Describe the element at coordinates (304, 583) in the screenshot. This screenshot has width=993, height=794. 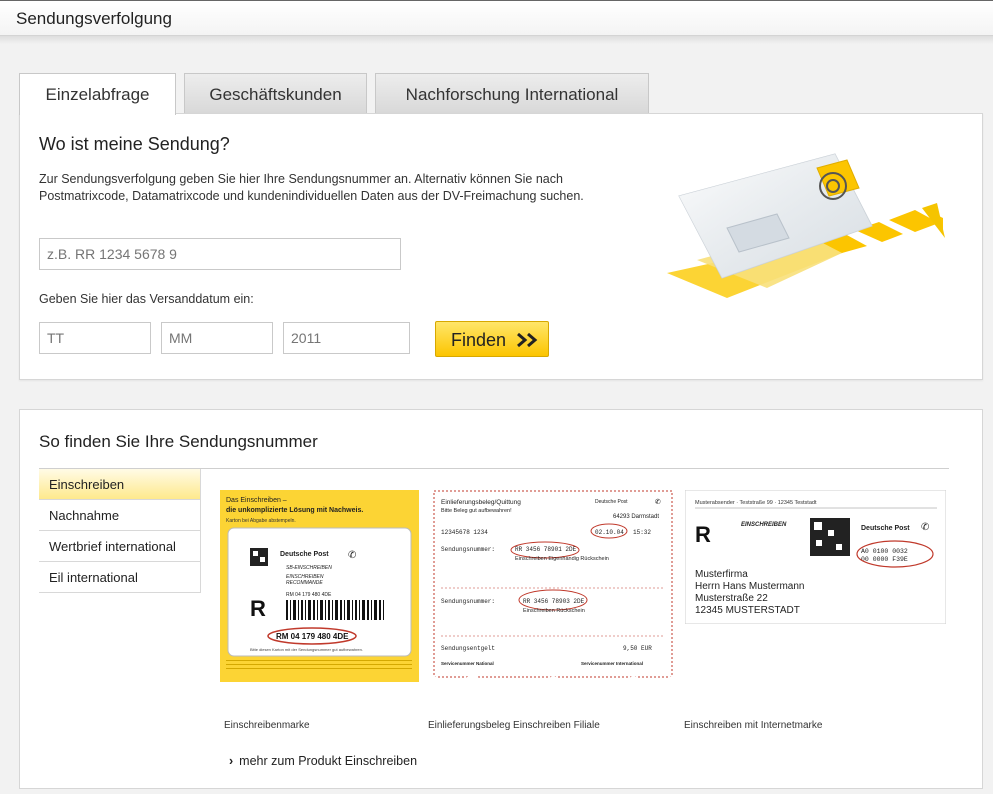
I see `marke-label3: RECOMMANDE` at that location.